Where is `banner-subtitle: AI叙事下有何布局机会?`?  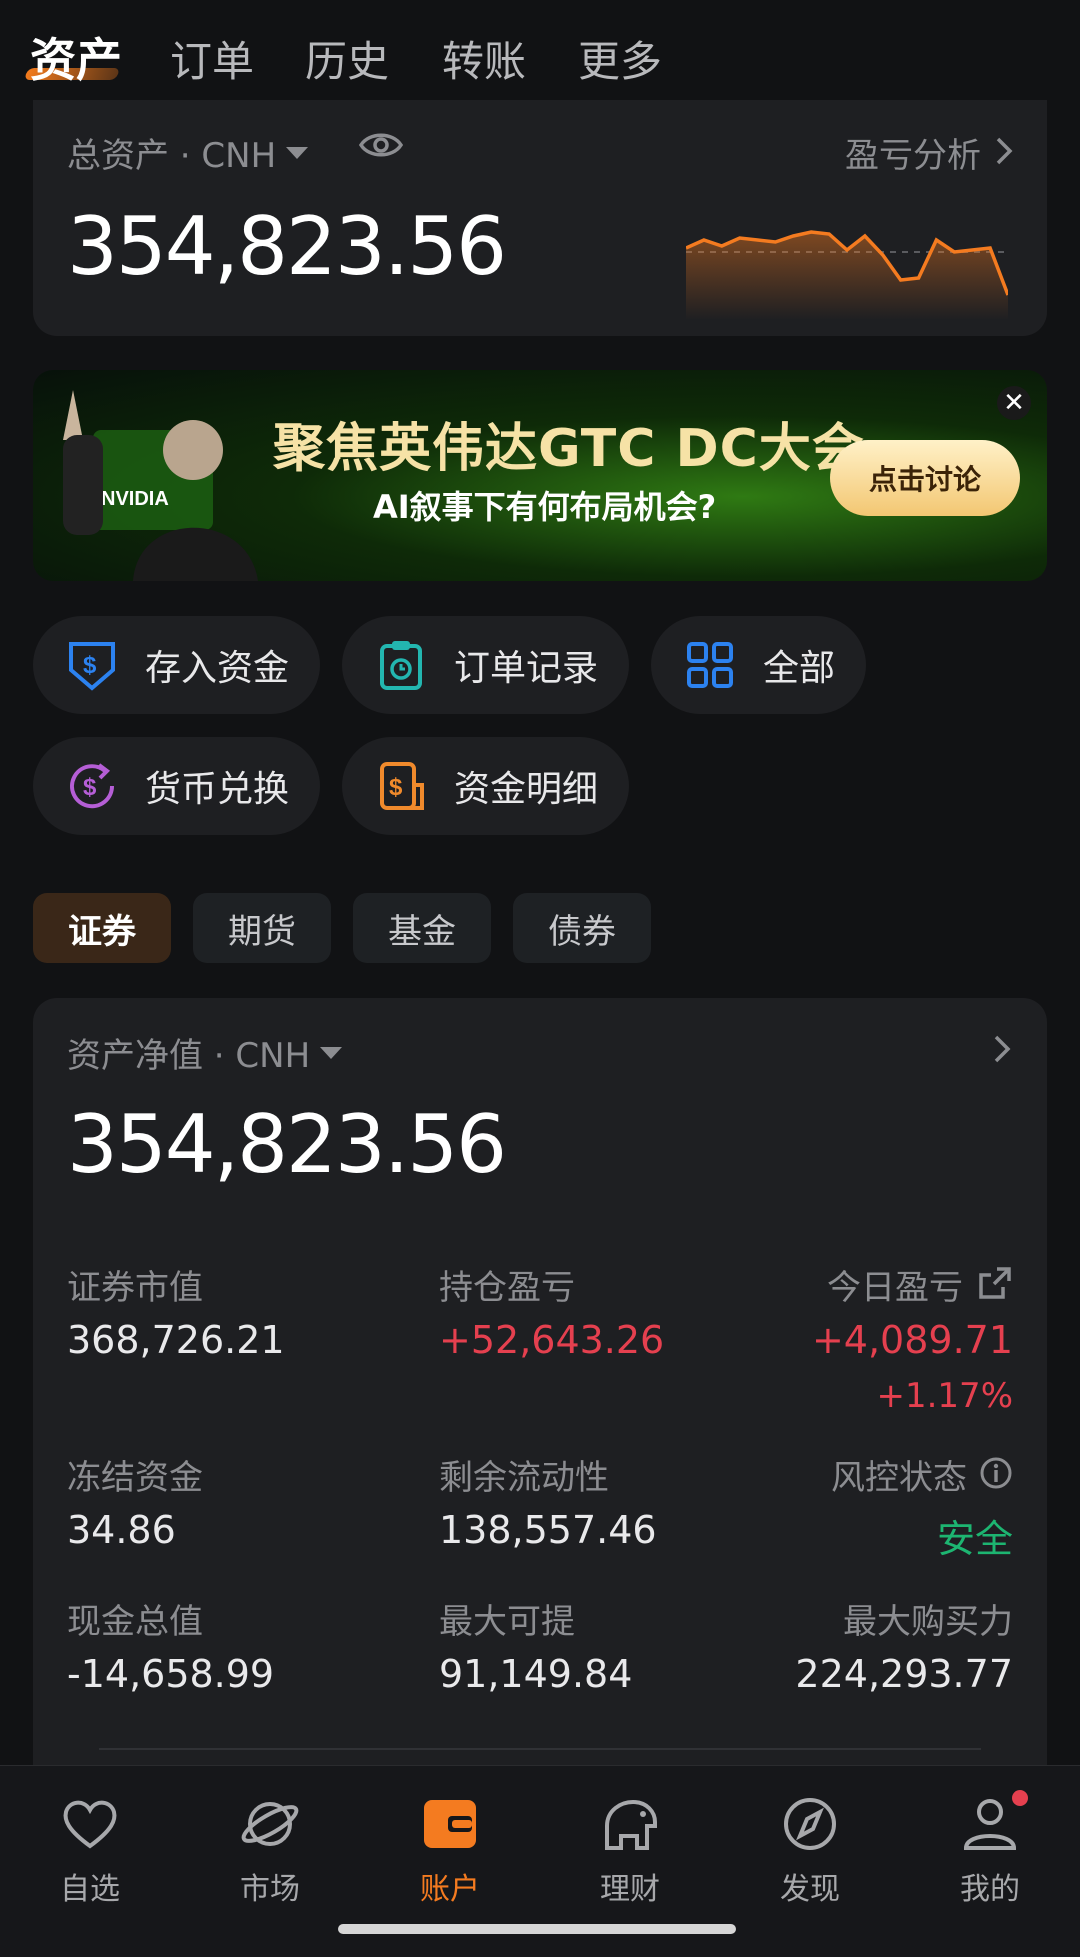 banner-subtitle: AI叙事下有何布局机会? is located at coordinates (545, 507).